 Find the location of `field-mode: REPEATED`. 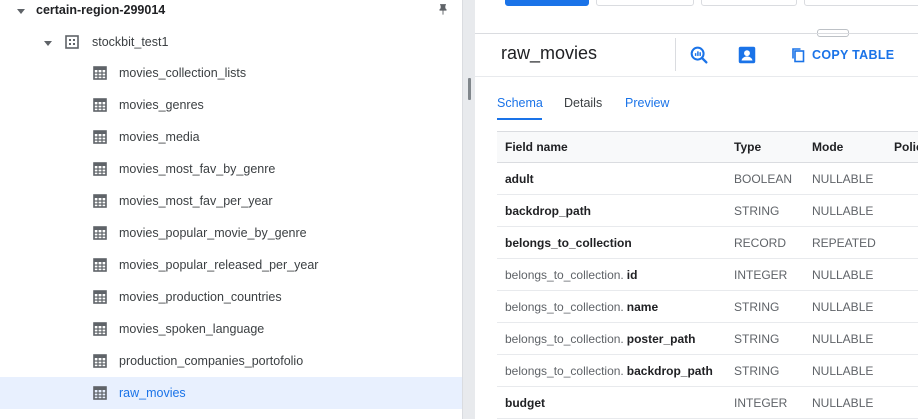

field-mode: REPEATED is located at coordinates (844, 242).